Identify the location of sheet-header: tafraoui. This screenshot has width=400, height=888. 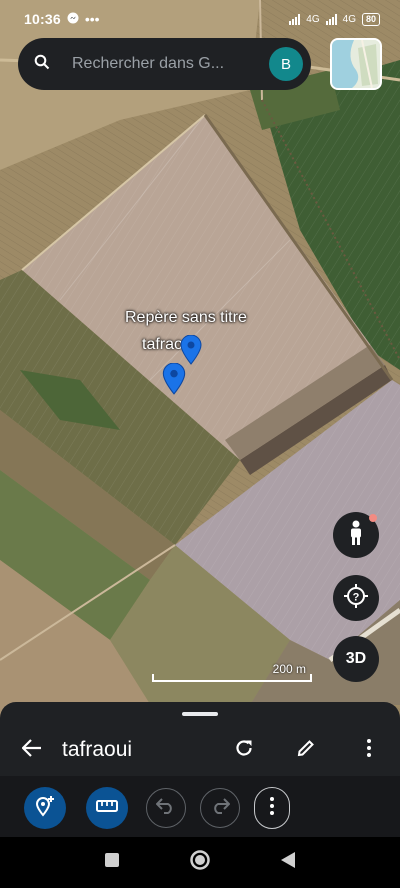
(200, 750).